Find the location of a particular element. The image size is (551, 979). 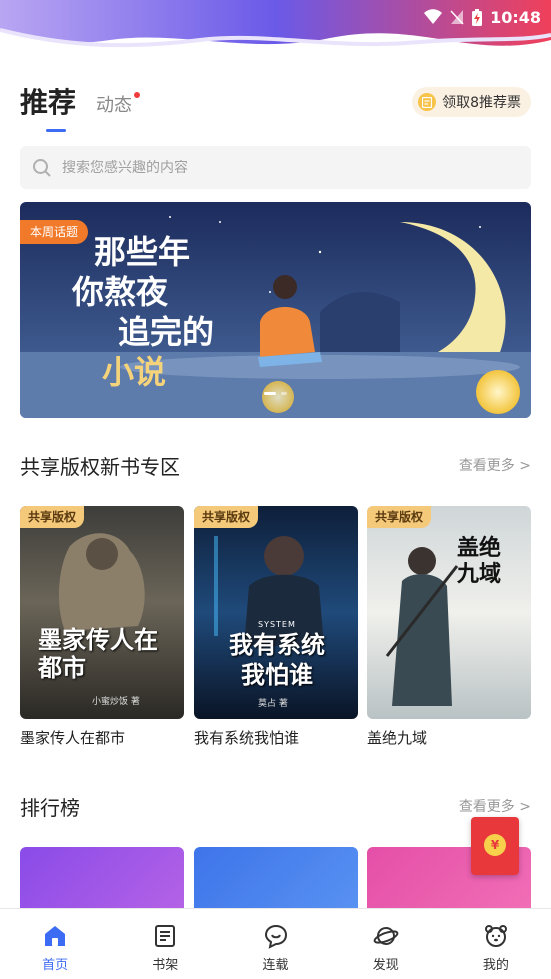

headline-line: 小说 is located at coordinates (134, 372).